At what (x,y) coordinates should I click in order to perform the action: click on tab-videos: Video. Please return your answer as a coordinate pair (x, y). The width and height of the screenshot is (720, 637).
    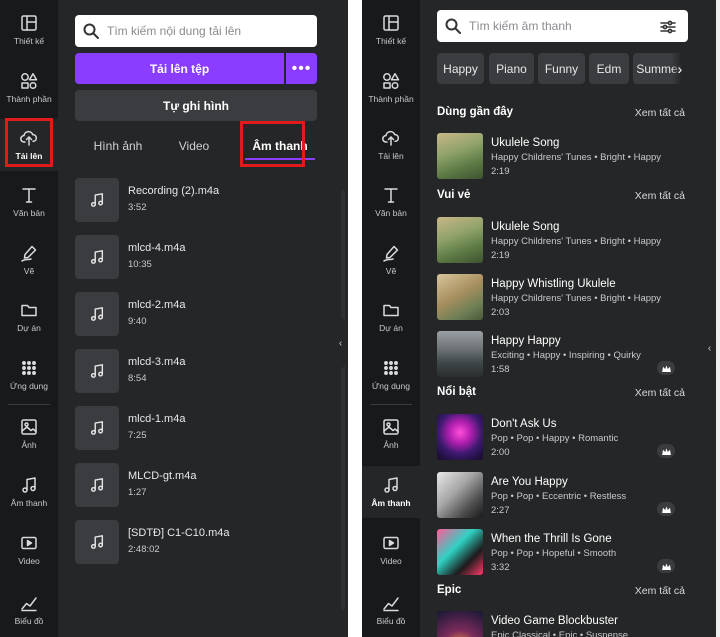
    Looking at the image, I should click on (194, 146).